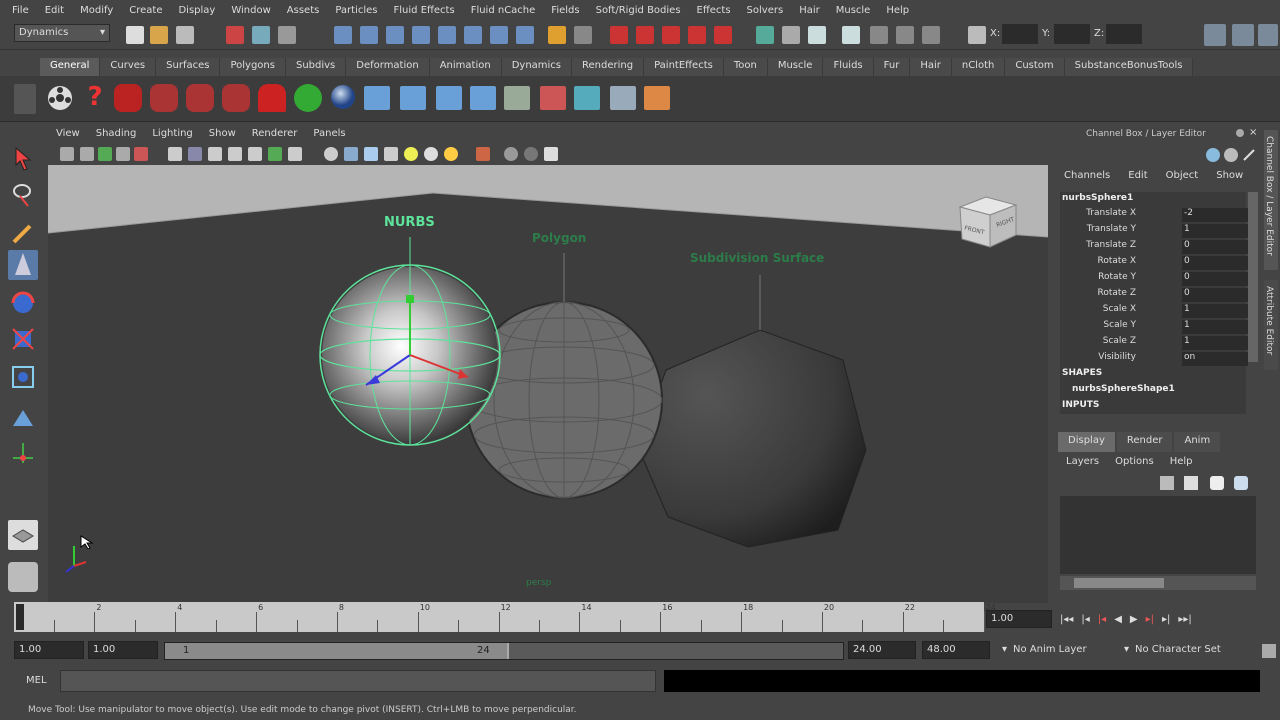  What do you see at coordinates (413, 98) in the screenshot?
I see `joint-2-icon` at bounding box center [413, 98].